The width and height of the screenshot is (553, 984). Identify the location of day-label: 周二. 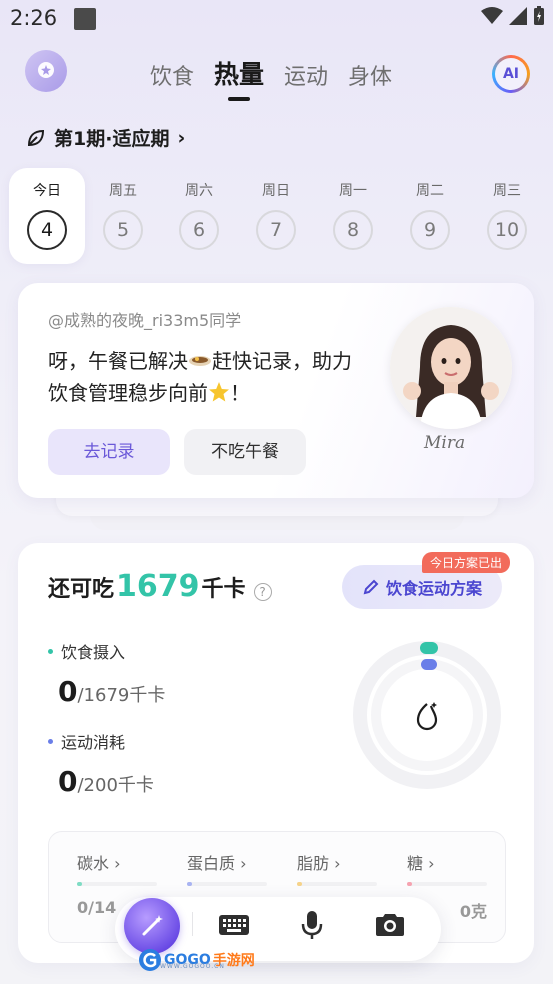
(430, 191).